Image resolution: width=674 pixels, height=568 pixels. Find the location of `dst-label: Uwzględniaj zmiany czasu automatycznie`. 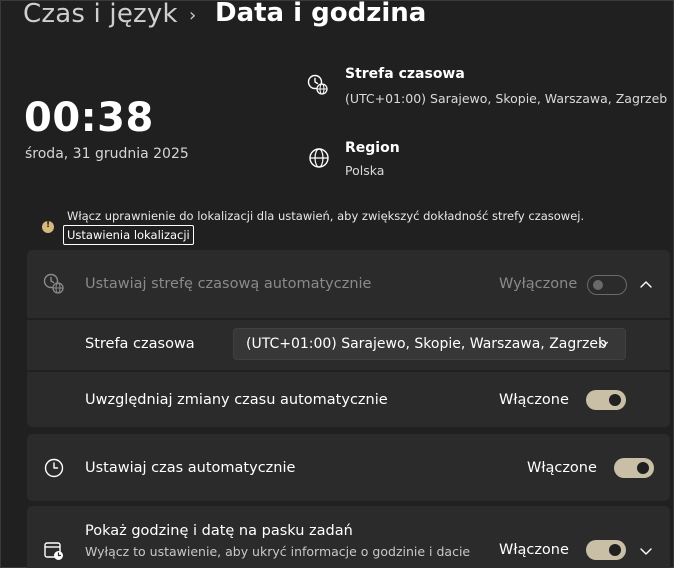

dst-label: Uwzględniaj zmiany czasu automatycznie is located at coordinates (236, 400).